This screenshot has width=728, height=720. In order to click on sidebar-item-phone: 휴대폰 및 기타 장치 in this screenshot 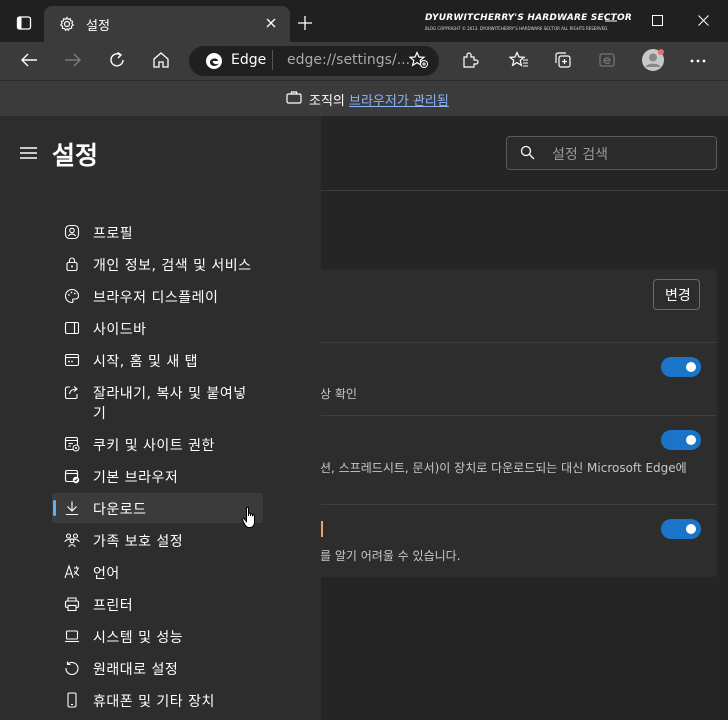, I will do `click(157, 700)`.